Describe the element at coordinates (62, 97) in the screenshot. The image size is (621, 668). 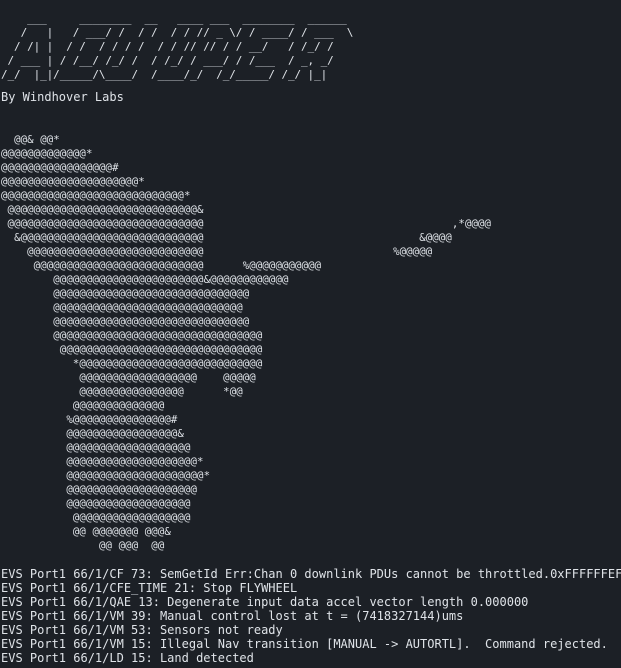
I see `author-byline: By Windhover Labs` at that location.